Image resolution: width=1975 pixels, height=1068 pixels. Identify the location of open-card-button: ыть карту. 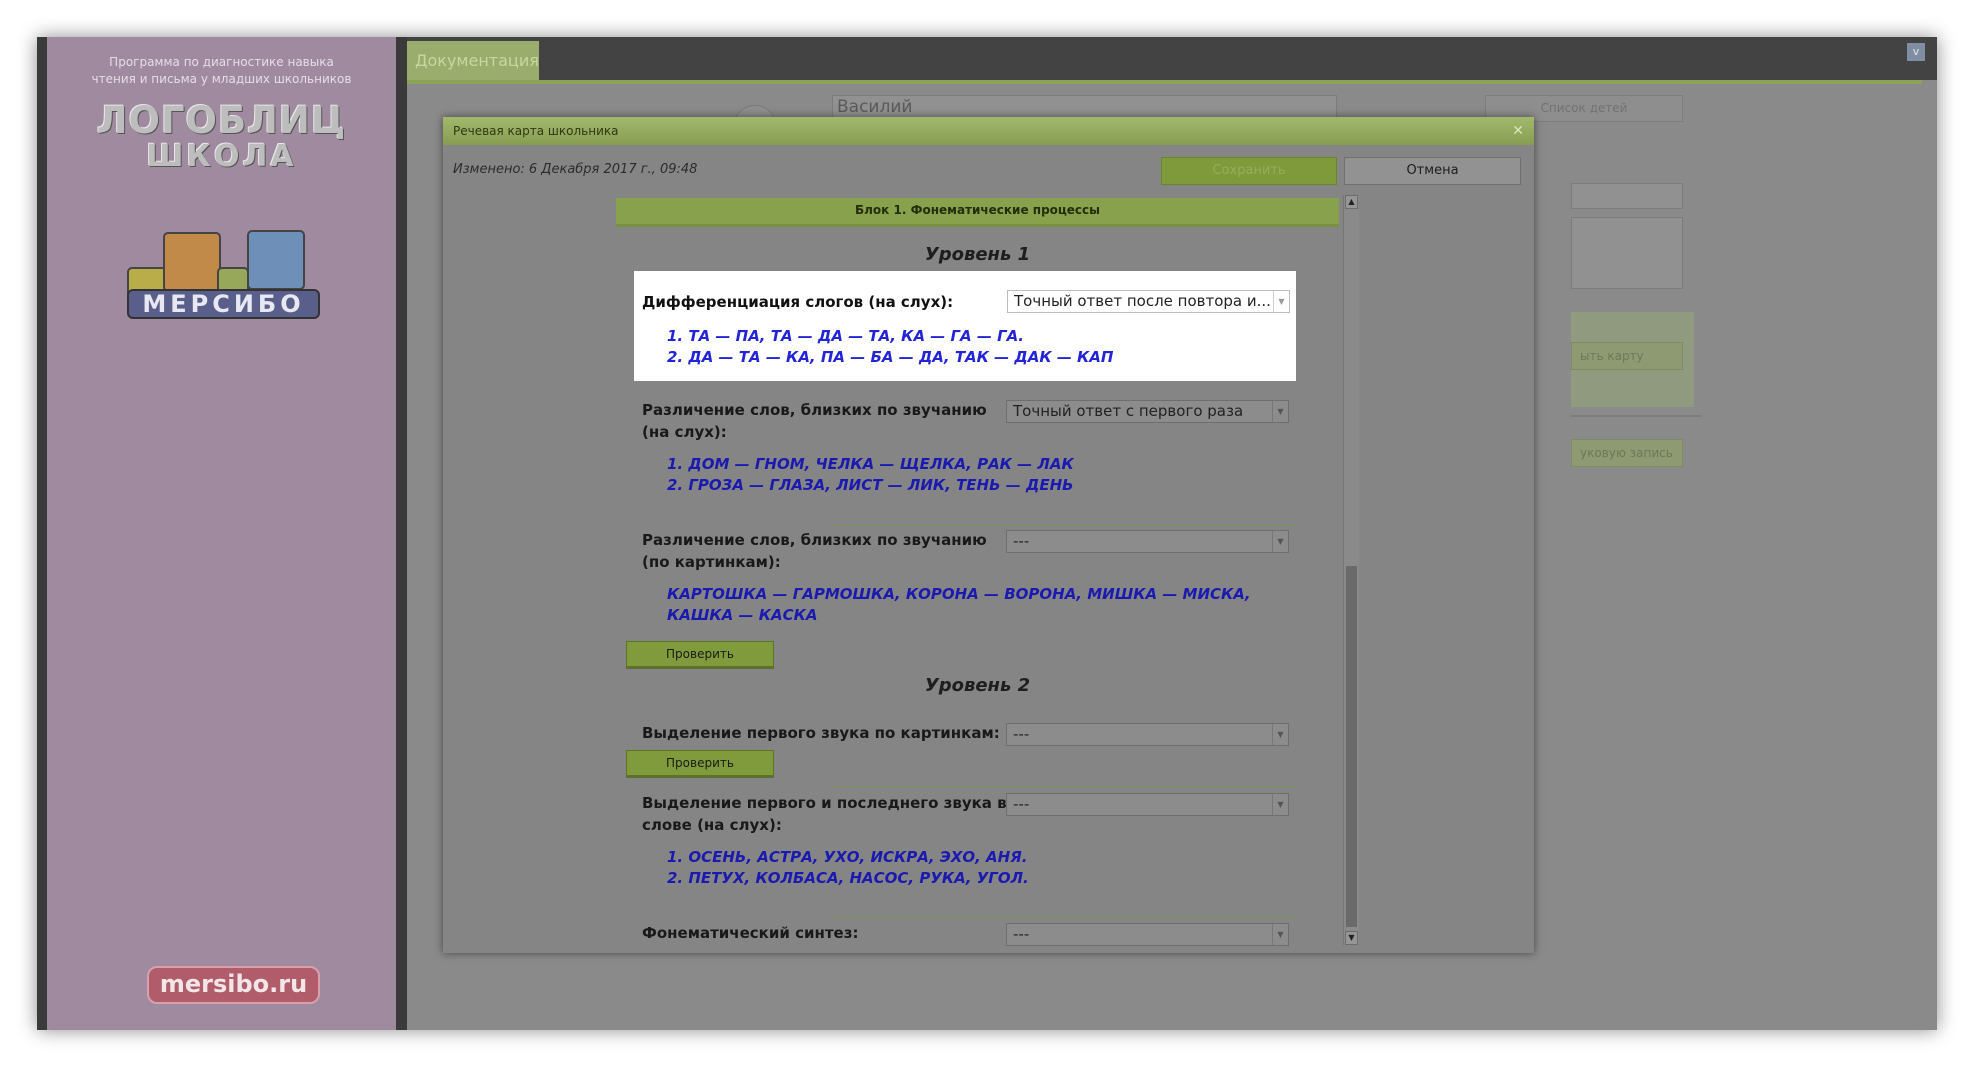
(1627, 356).